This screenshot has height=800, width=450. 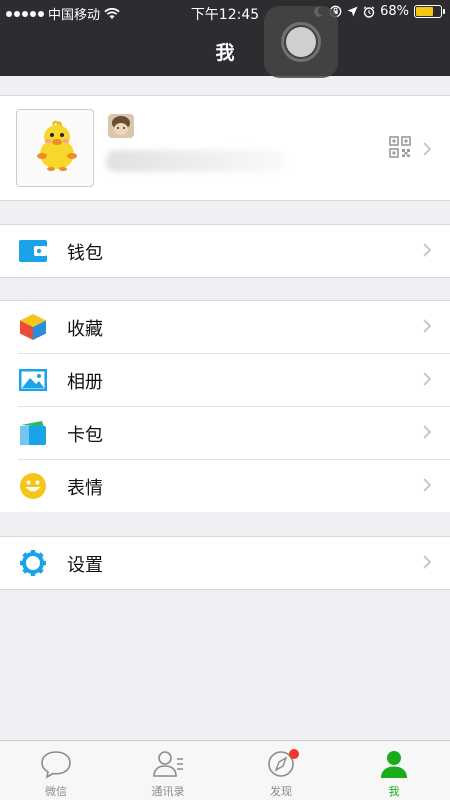 I want to click on tab-label-me: 我, so click(x=394, y=791).